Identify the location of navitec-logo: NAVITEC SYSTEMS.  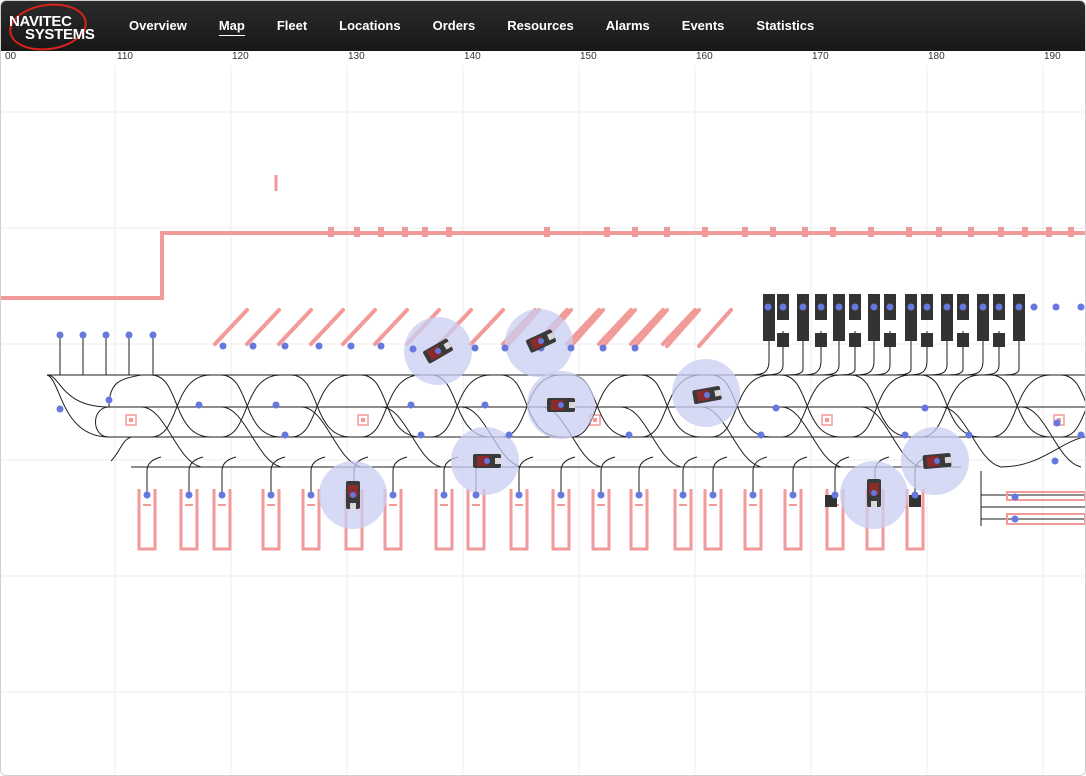
(57, 28).